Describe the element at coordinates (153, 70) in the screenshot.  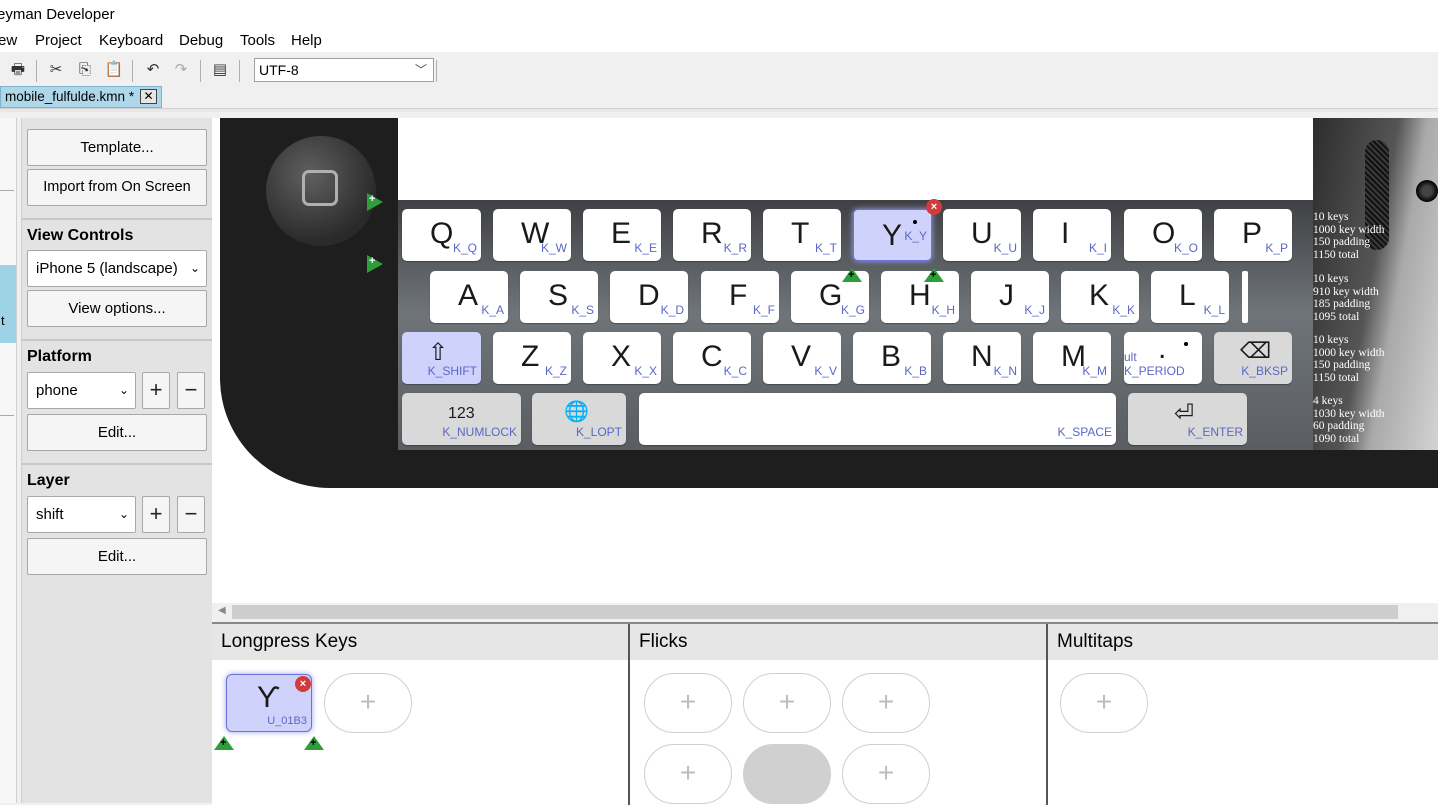
I see `undo-icon: ↶` at that location.